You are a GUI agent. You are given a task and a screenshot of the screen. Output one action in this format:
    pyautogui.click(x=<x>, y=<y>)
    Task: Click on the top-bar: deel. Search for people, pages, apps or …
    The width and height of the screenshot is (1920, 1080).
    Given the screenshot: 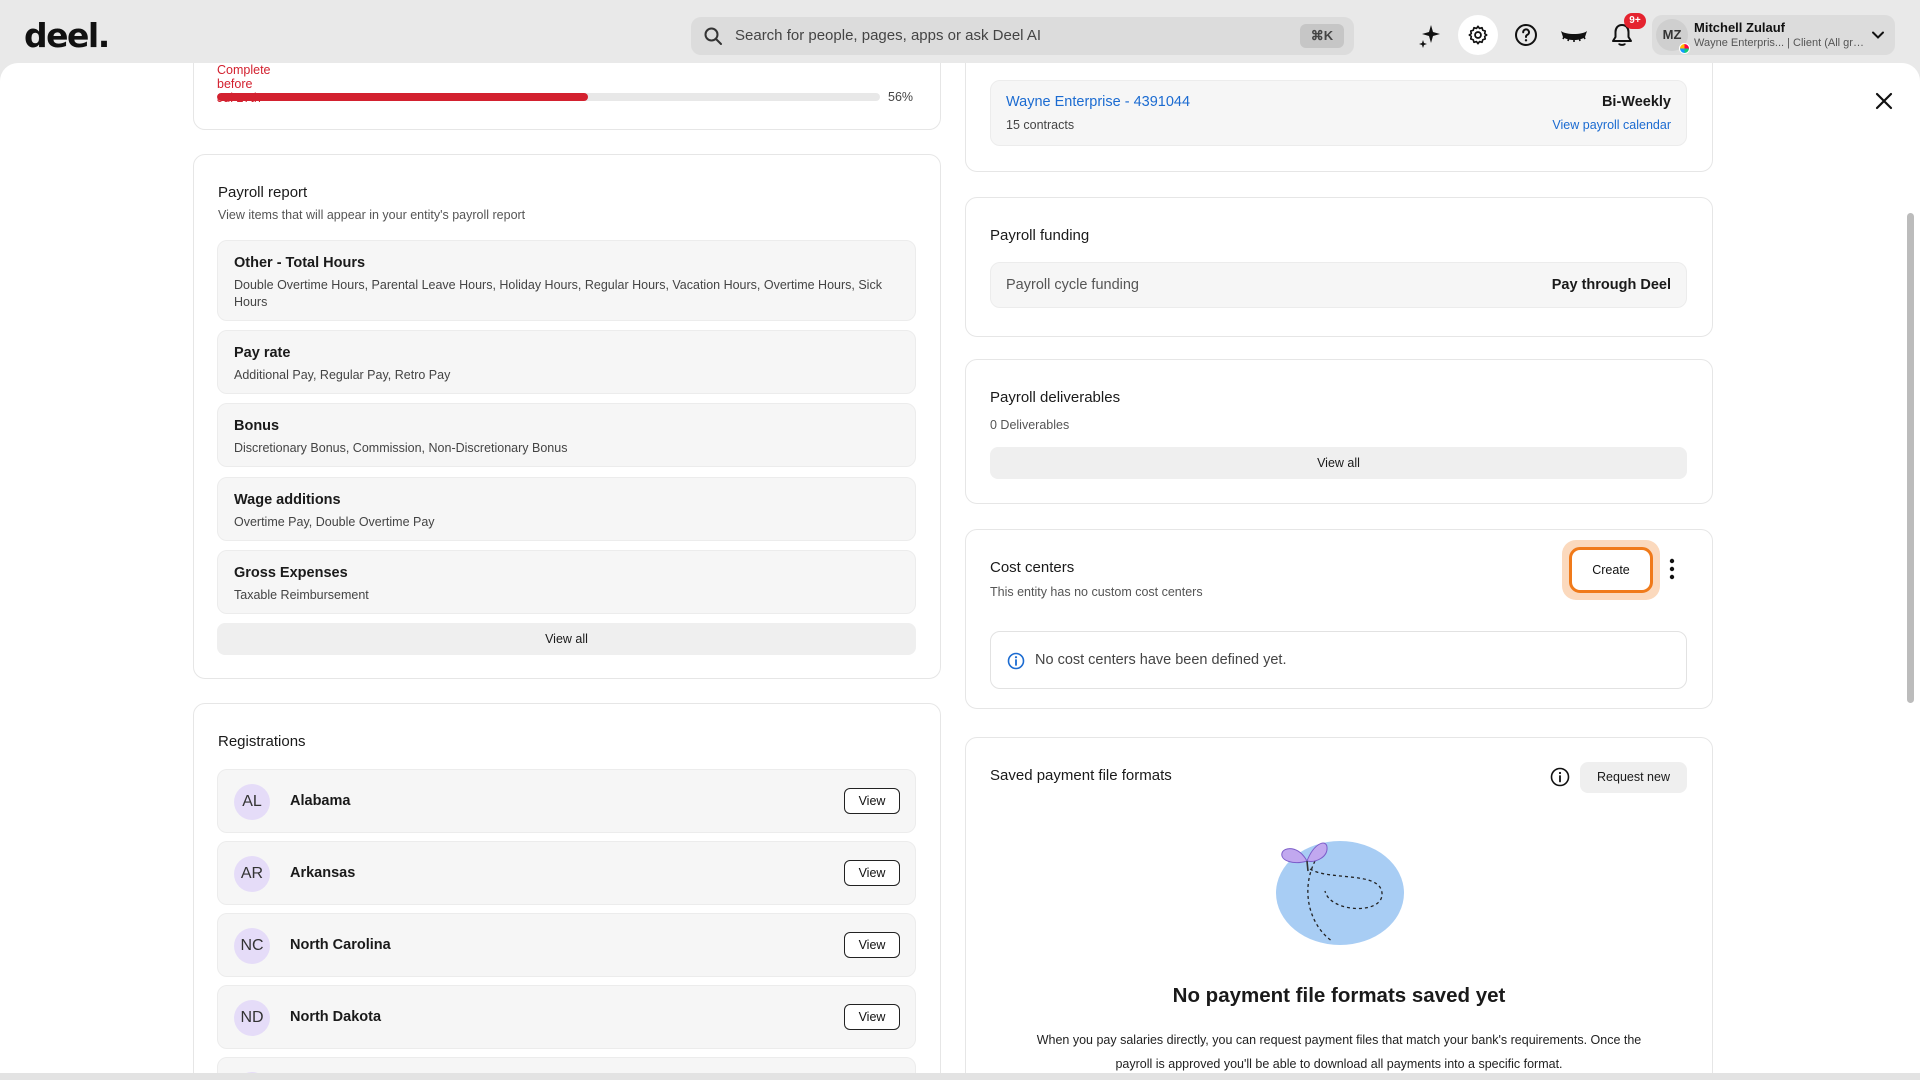 What is the action you would take?
    pyautogui.click(x=960, y=35)
    